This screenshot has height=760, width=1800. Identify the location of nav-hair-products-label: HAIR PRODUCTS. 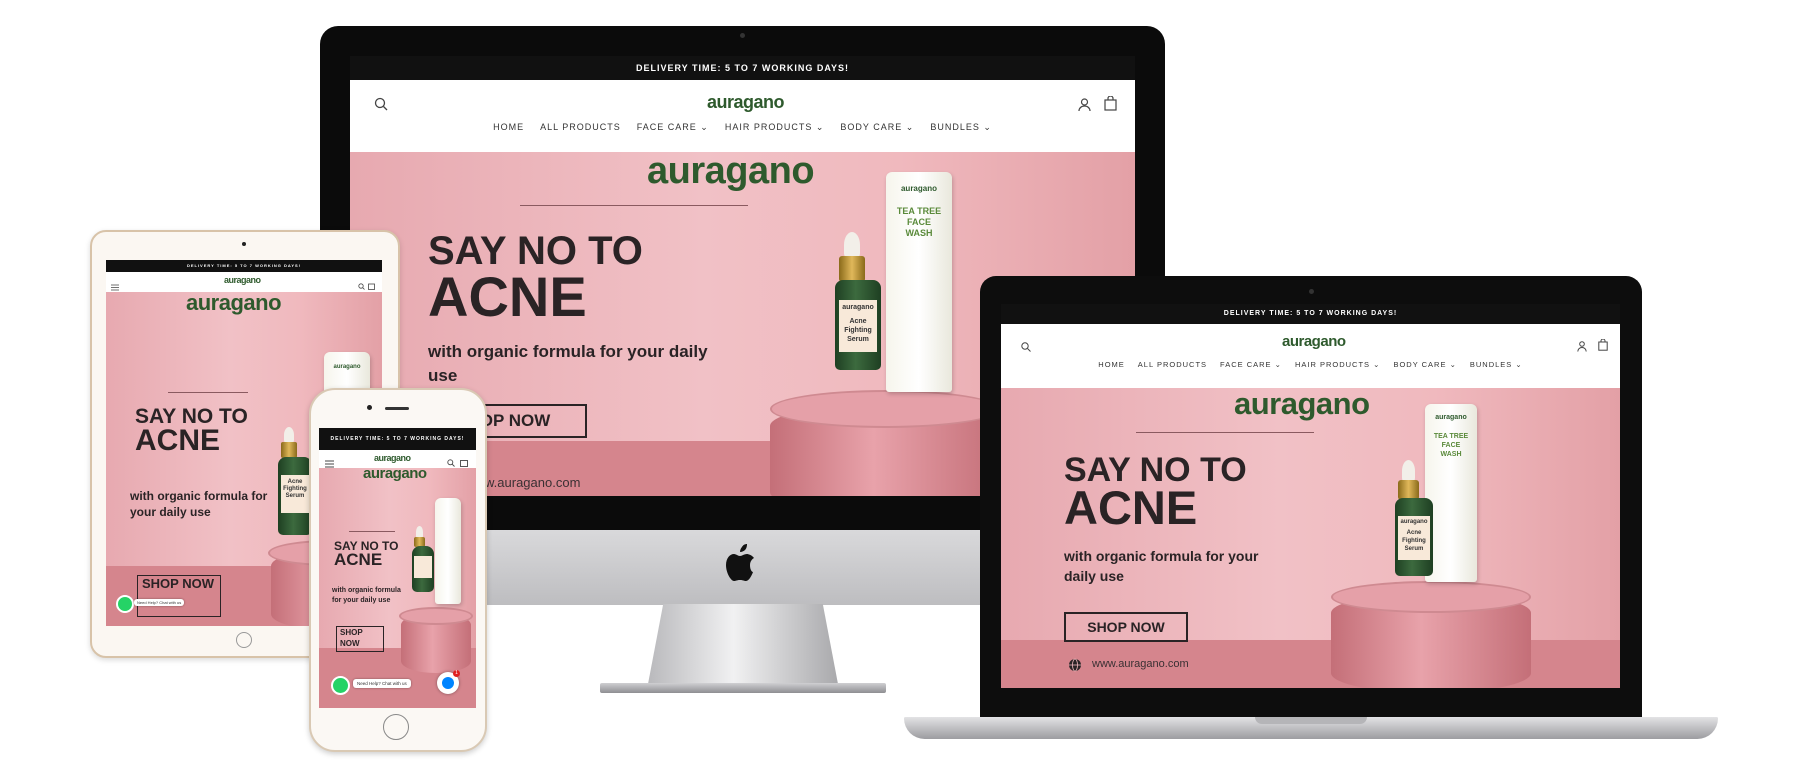
(1332, 364).